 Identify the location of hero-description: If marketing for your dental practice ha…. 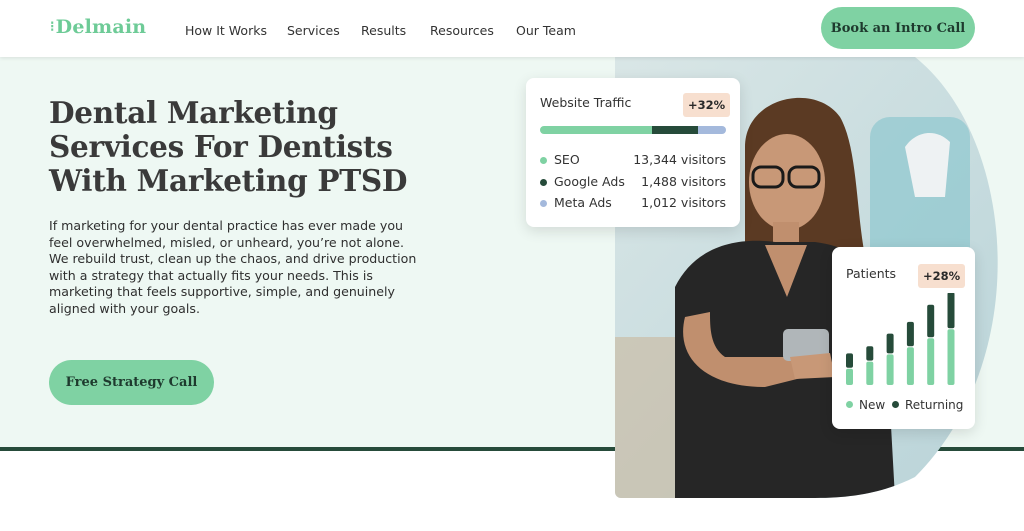
(233, 267).